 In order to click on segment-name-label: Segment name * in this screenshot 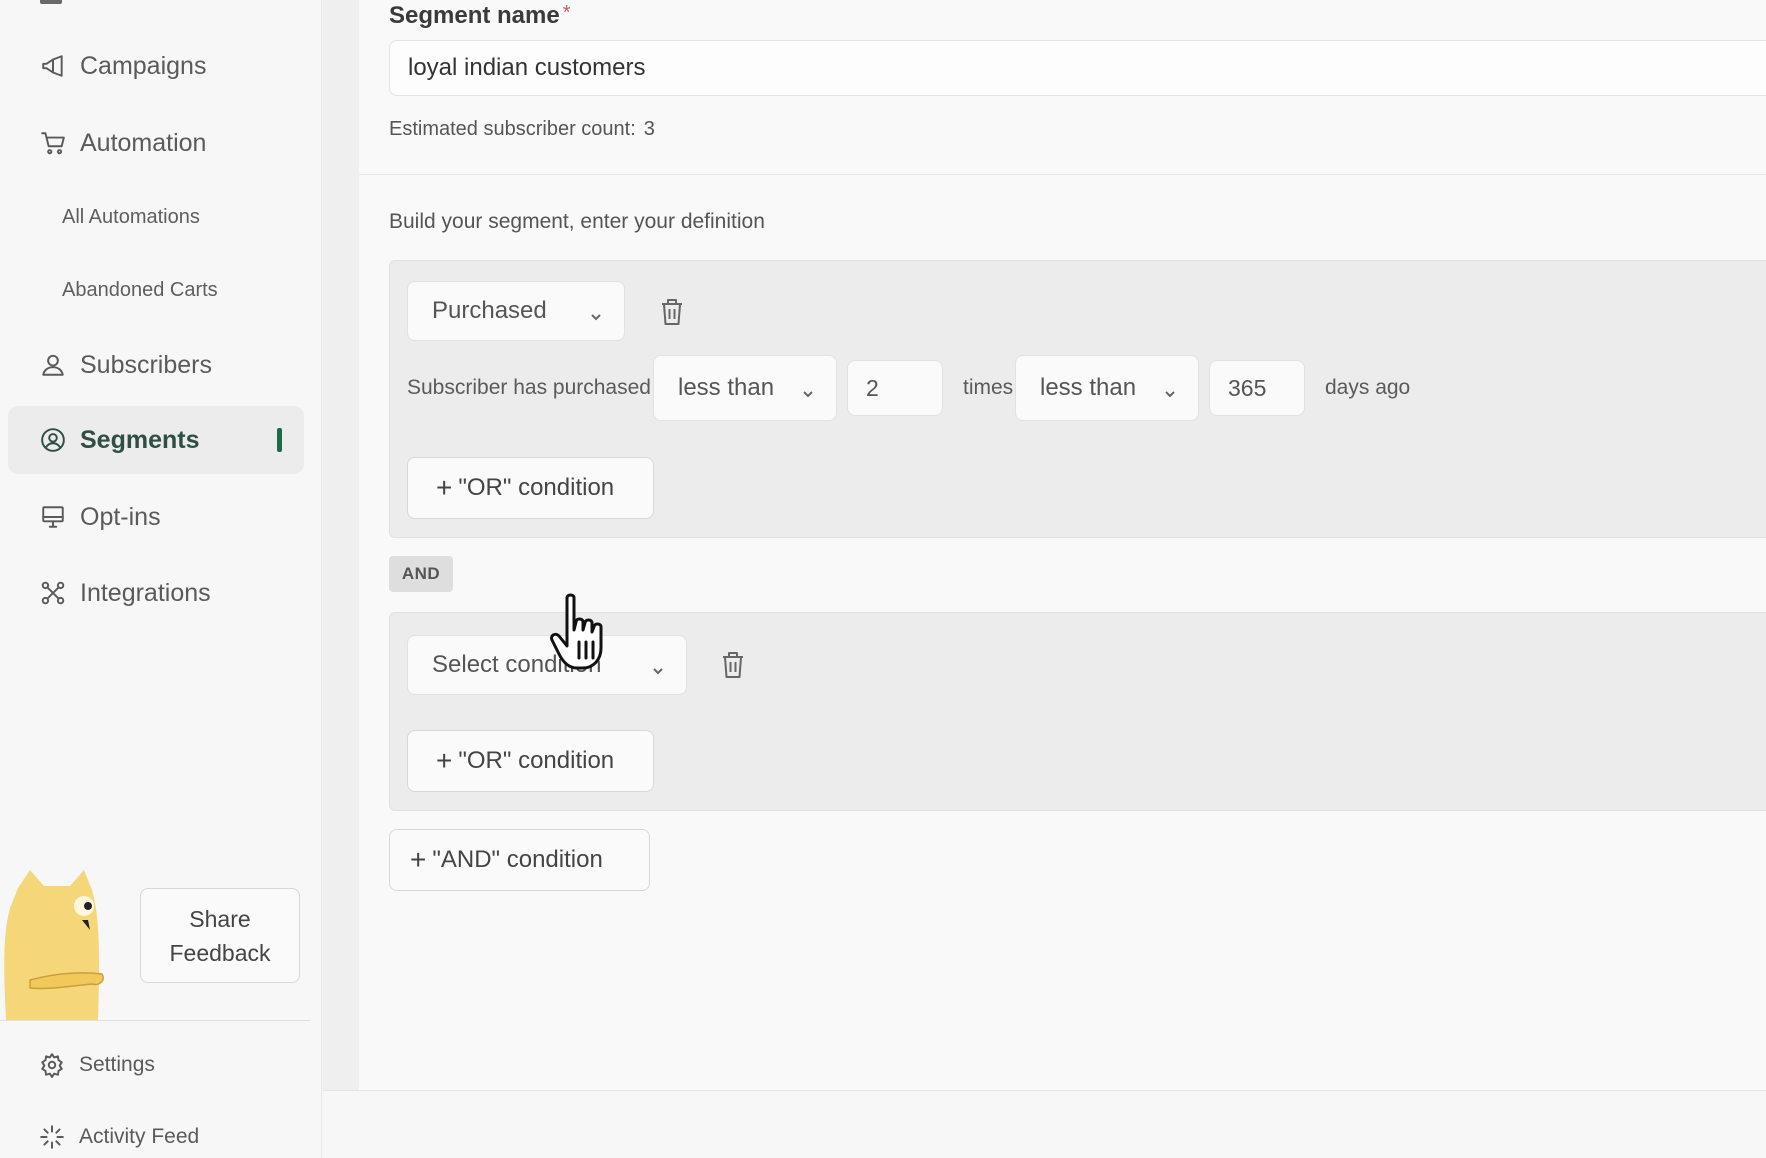, I will do `click(480, 15)`.